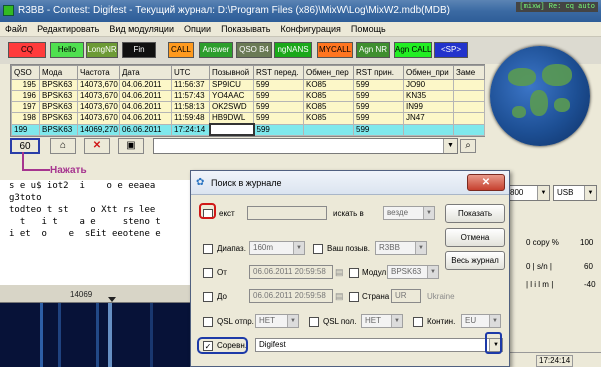 This screenshot has height=367, width=601. I want to click on macro-button: QSO B4, so click(254, 50).